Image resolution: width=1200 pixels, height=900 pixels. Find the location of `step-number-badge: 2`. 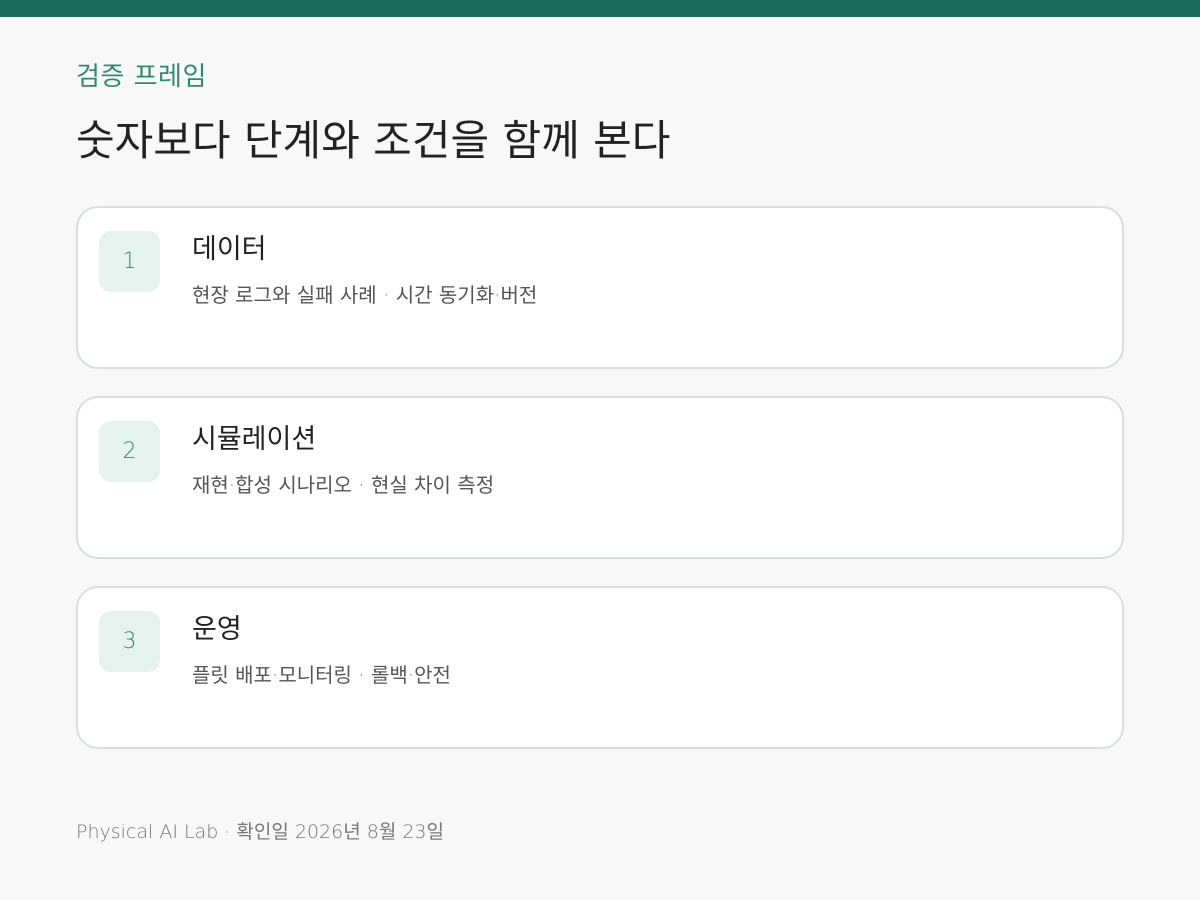

step-number-badge: 2 is located at coordinates (129, 451).